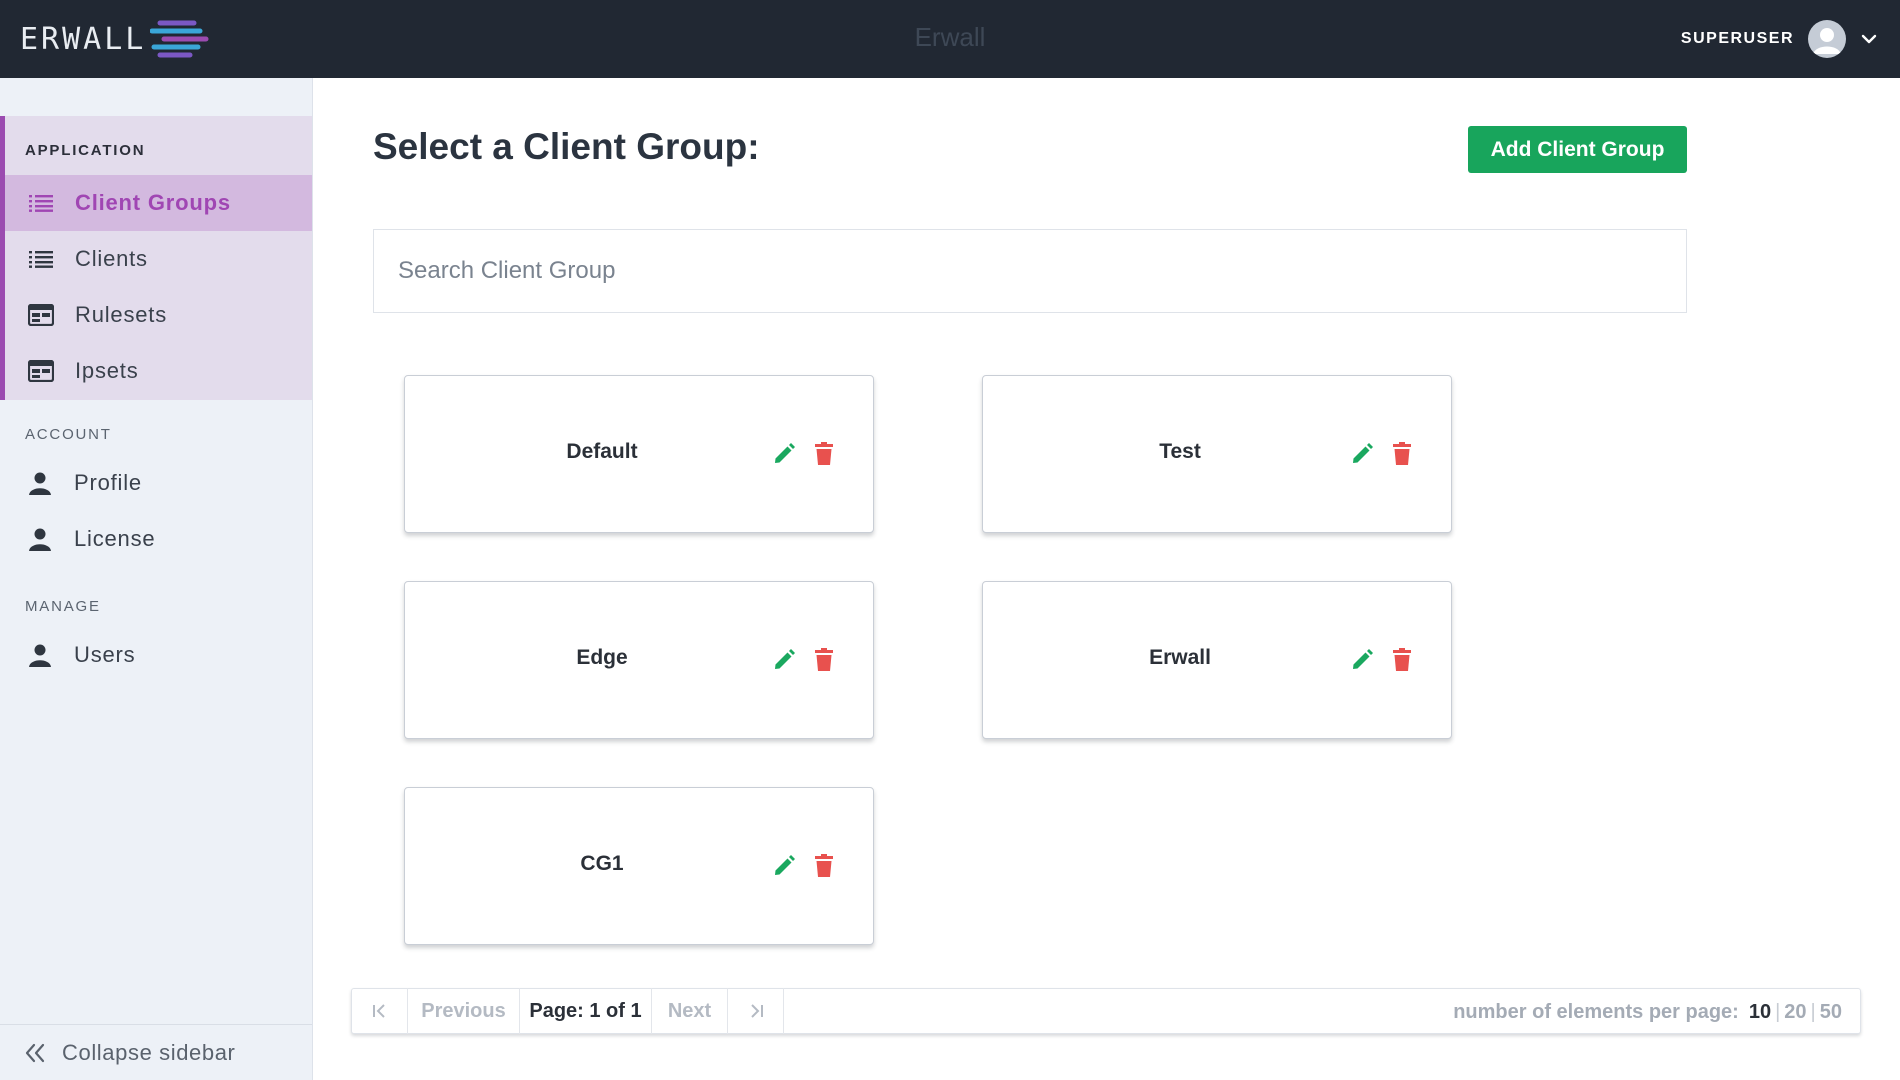 The width and height of the screenshot is (1900, 1080). I want to click on client-group-card: Test, so click(1217, 454).